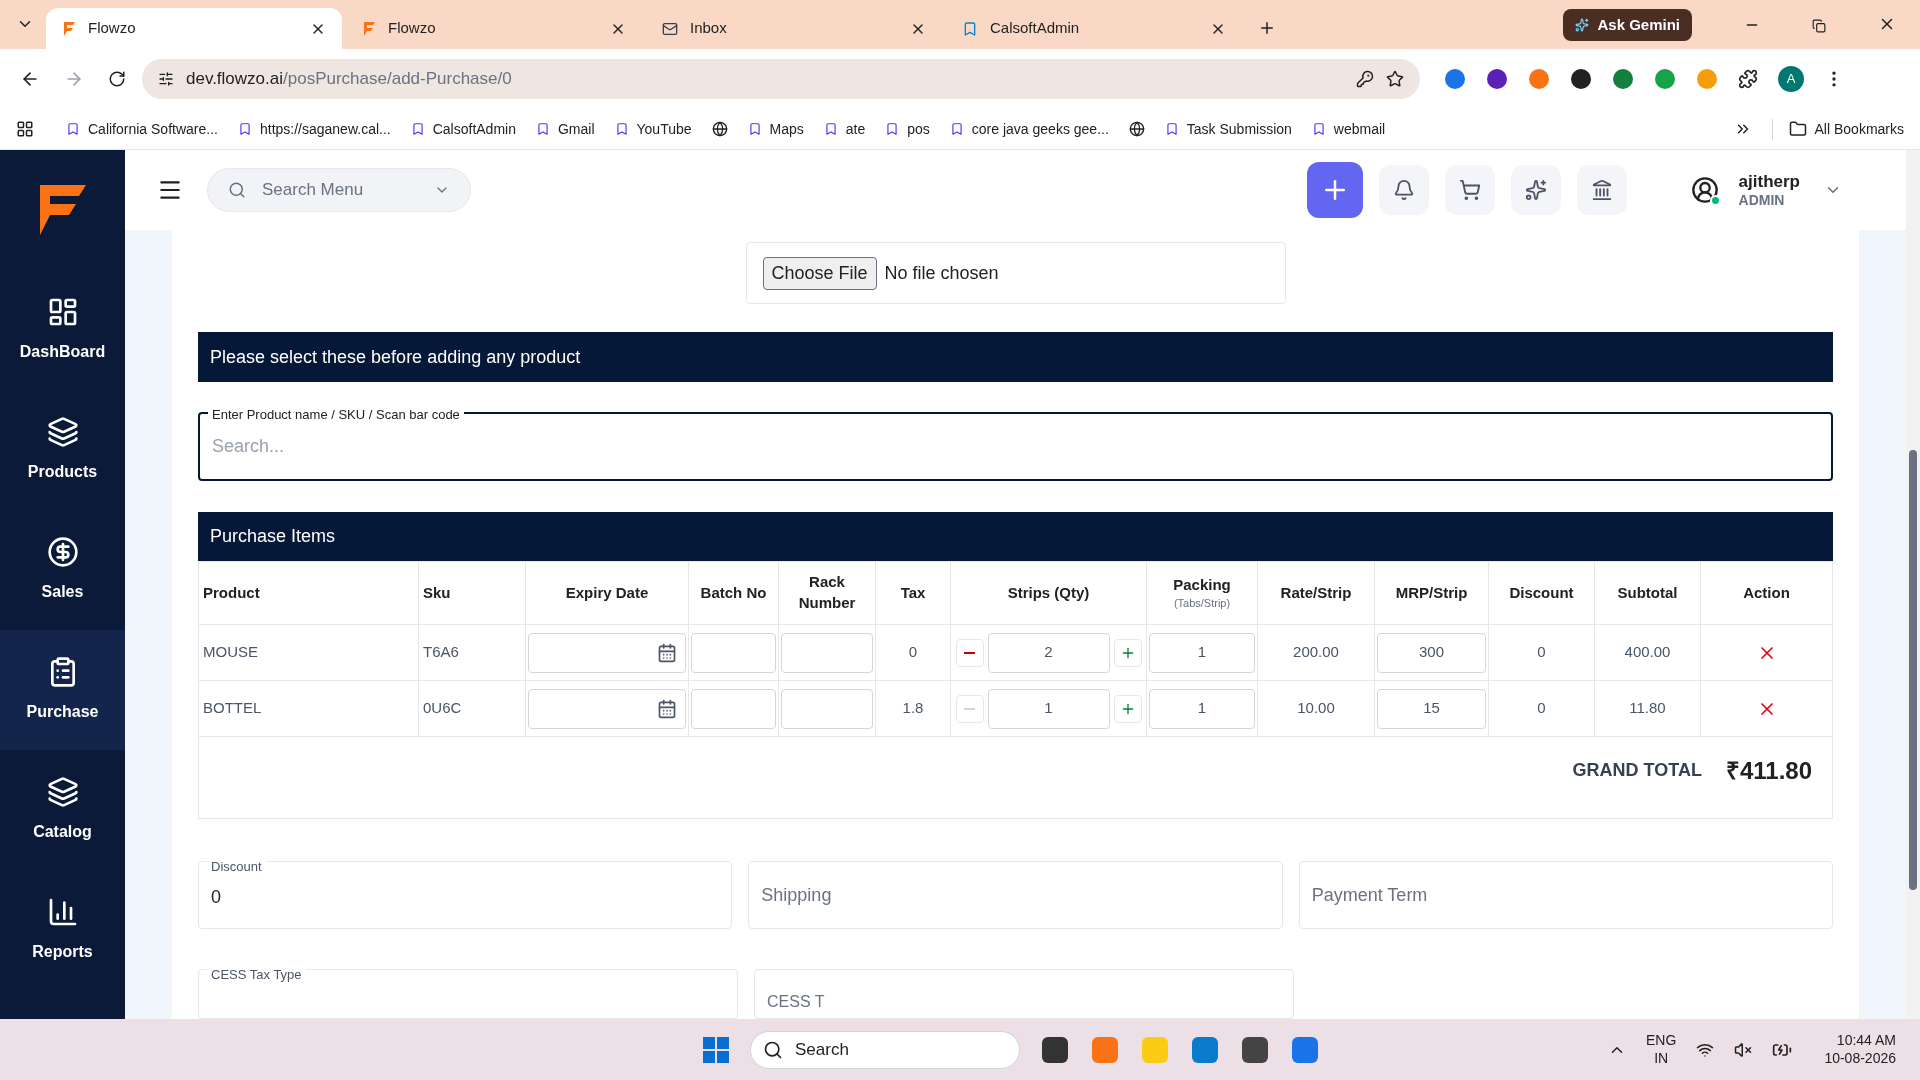  I want to click on sparkles-button, so click(1535, 190).